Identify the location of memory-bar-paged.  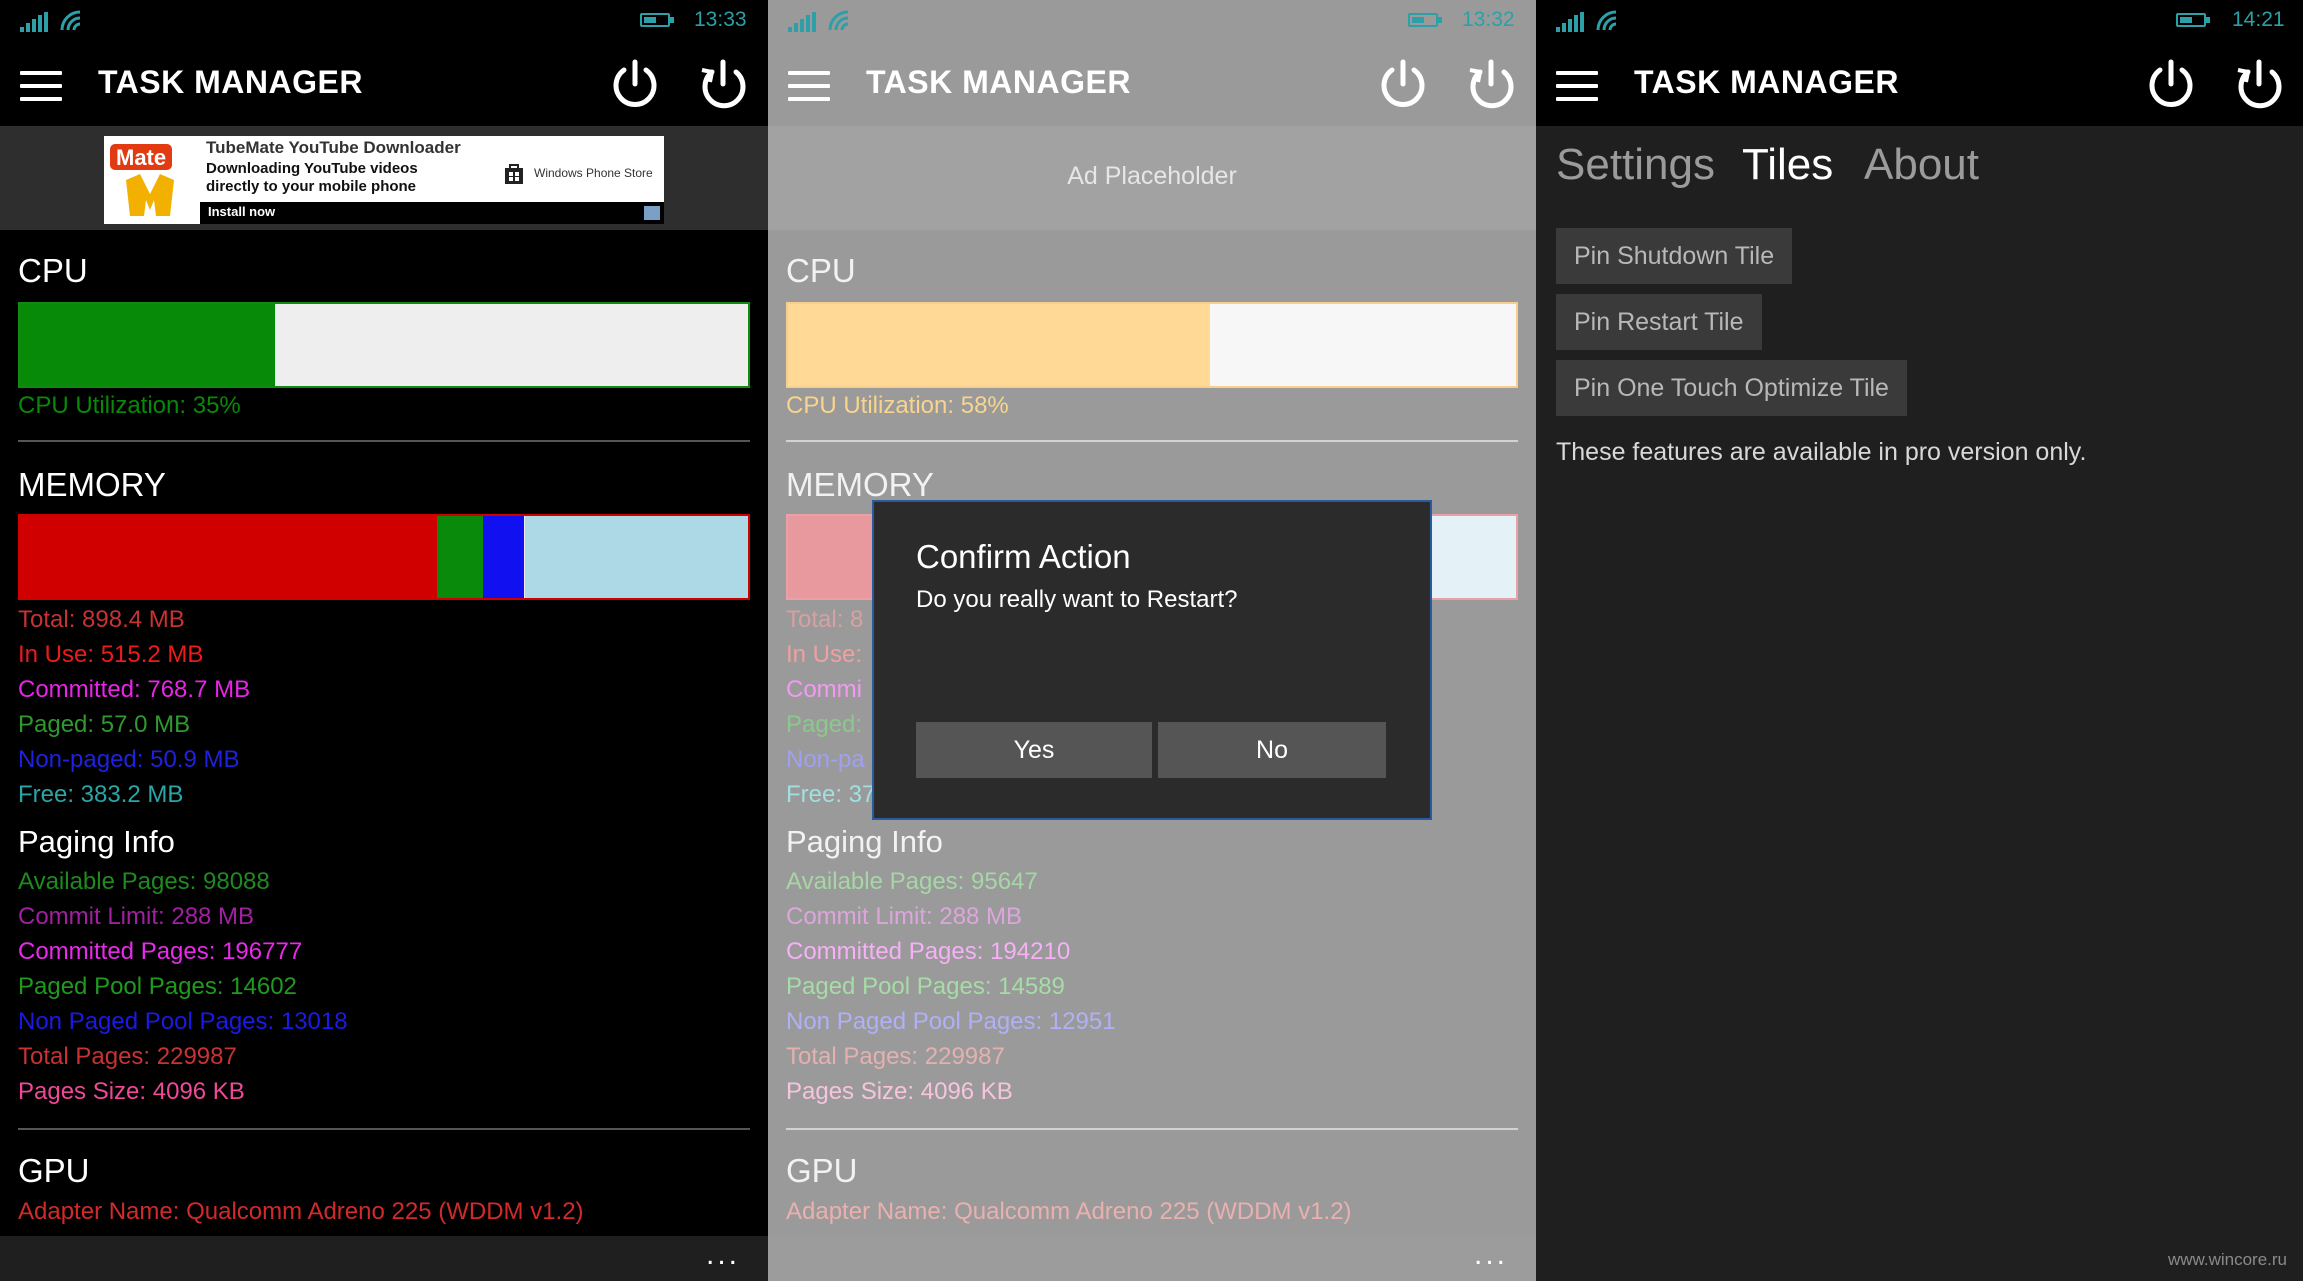
(460, 557).